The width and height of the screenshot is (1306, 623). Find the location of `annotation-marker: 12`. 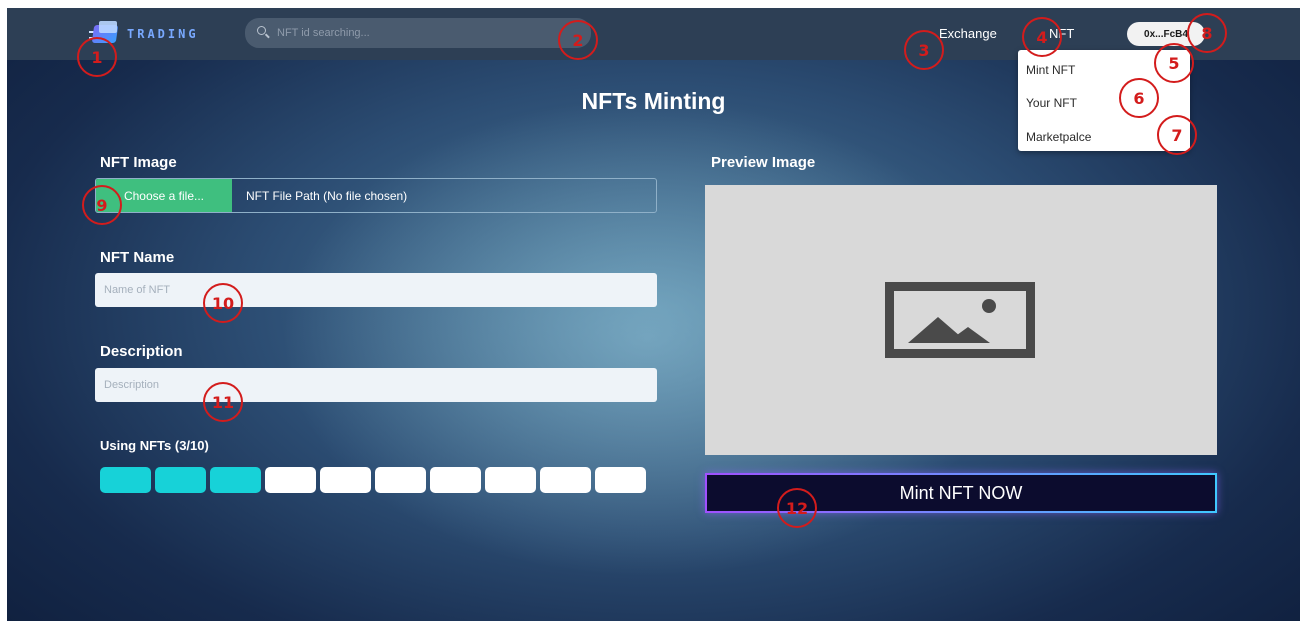

annotation-marker: 12 is located at coordinates (797, 508).